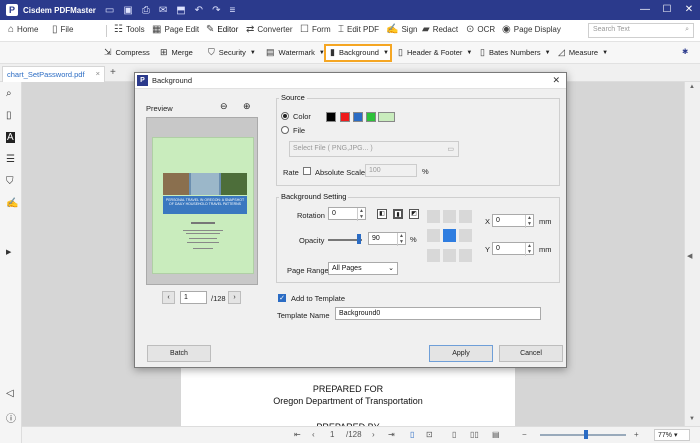 Image resolution: width=700 pixels, height=443 pixels. Describe the element at coordinates (224, 106) in the screenshot. I see `zoom-out-icon: ⊖` at that location.